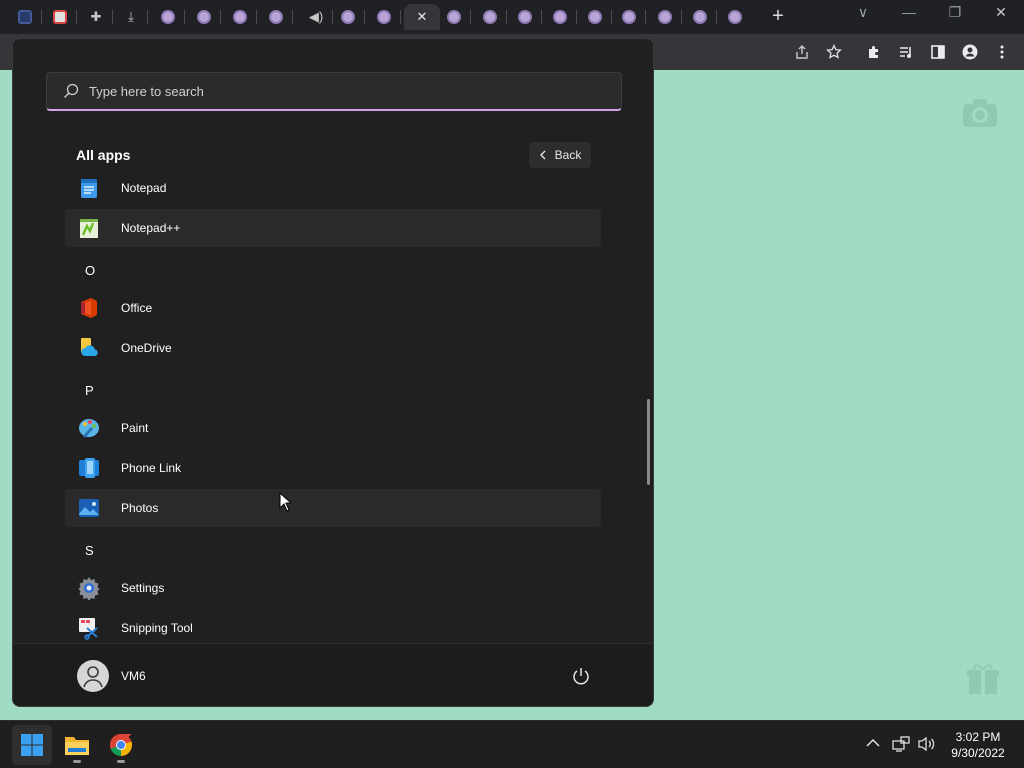  I want to click on app-item-label: Notepad, so click(144, 188).